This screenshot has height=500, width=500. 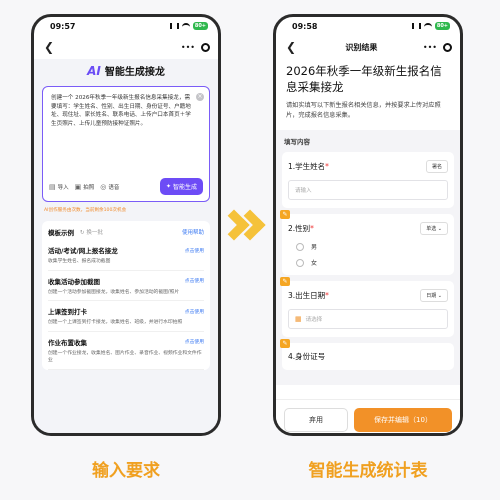 I want to click on status-bar: 09:58 80+, so click(x=368, y=26).